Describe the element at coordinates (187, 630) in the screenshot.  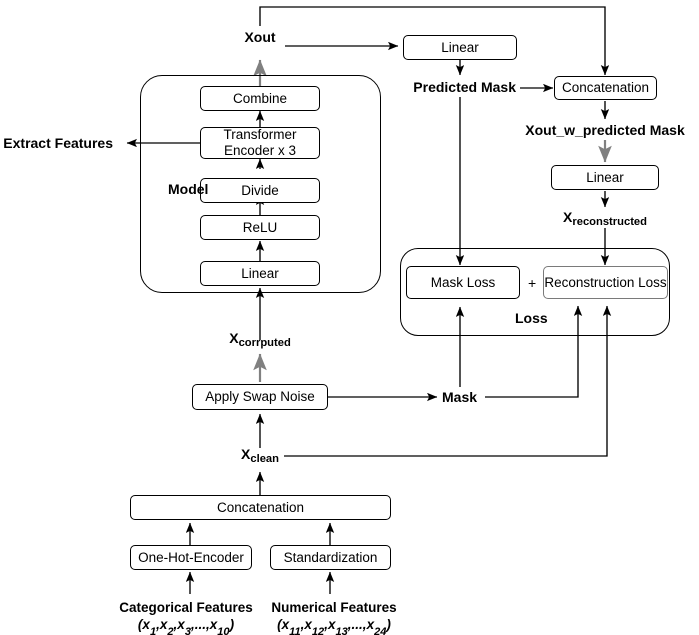
I see `cat-v3-sub: 3` at that location.